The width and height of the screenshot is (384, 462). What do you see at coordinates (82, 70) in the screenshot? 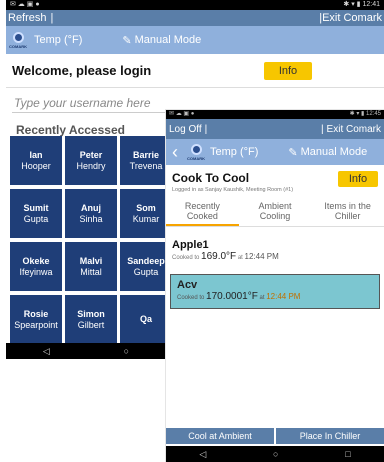
I see `welcome-title: Welcome, please login` at bounding box center [82, 70].